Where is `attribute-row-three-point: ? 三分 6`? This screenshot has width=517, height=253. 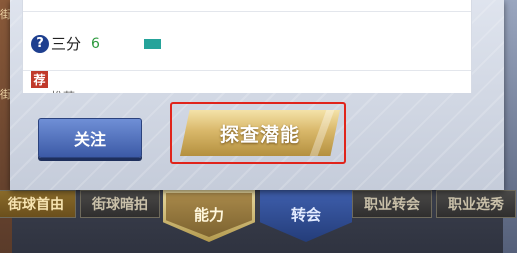
attribute-row-three-point: ? 三分 6 is located at coordinates (96, 43).